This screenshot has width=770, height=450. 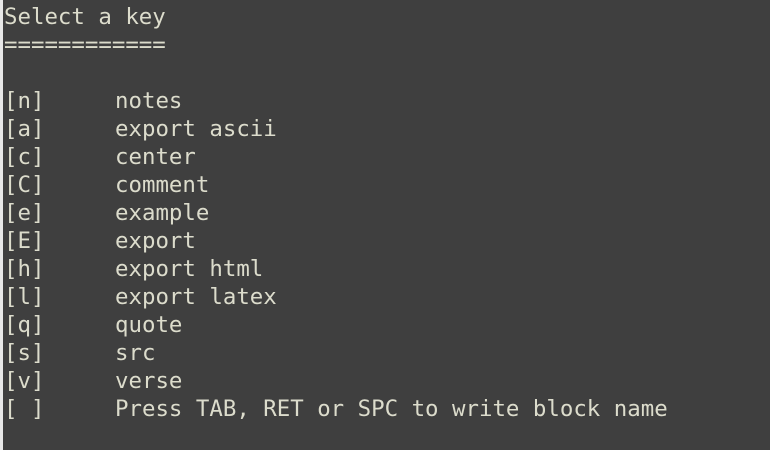 What do you see at coordinates (24, 325) in the screenshot?
I see `menu-item-key: [q]` at bounding box center [24, 325].